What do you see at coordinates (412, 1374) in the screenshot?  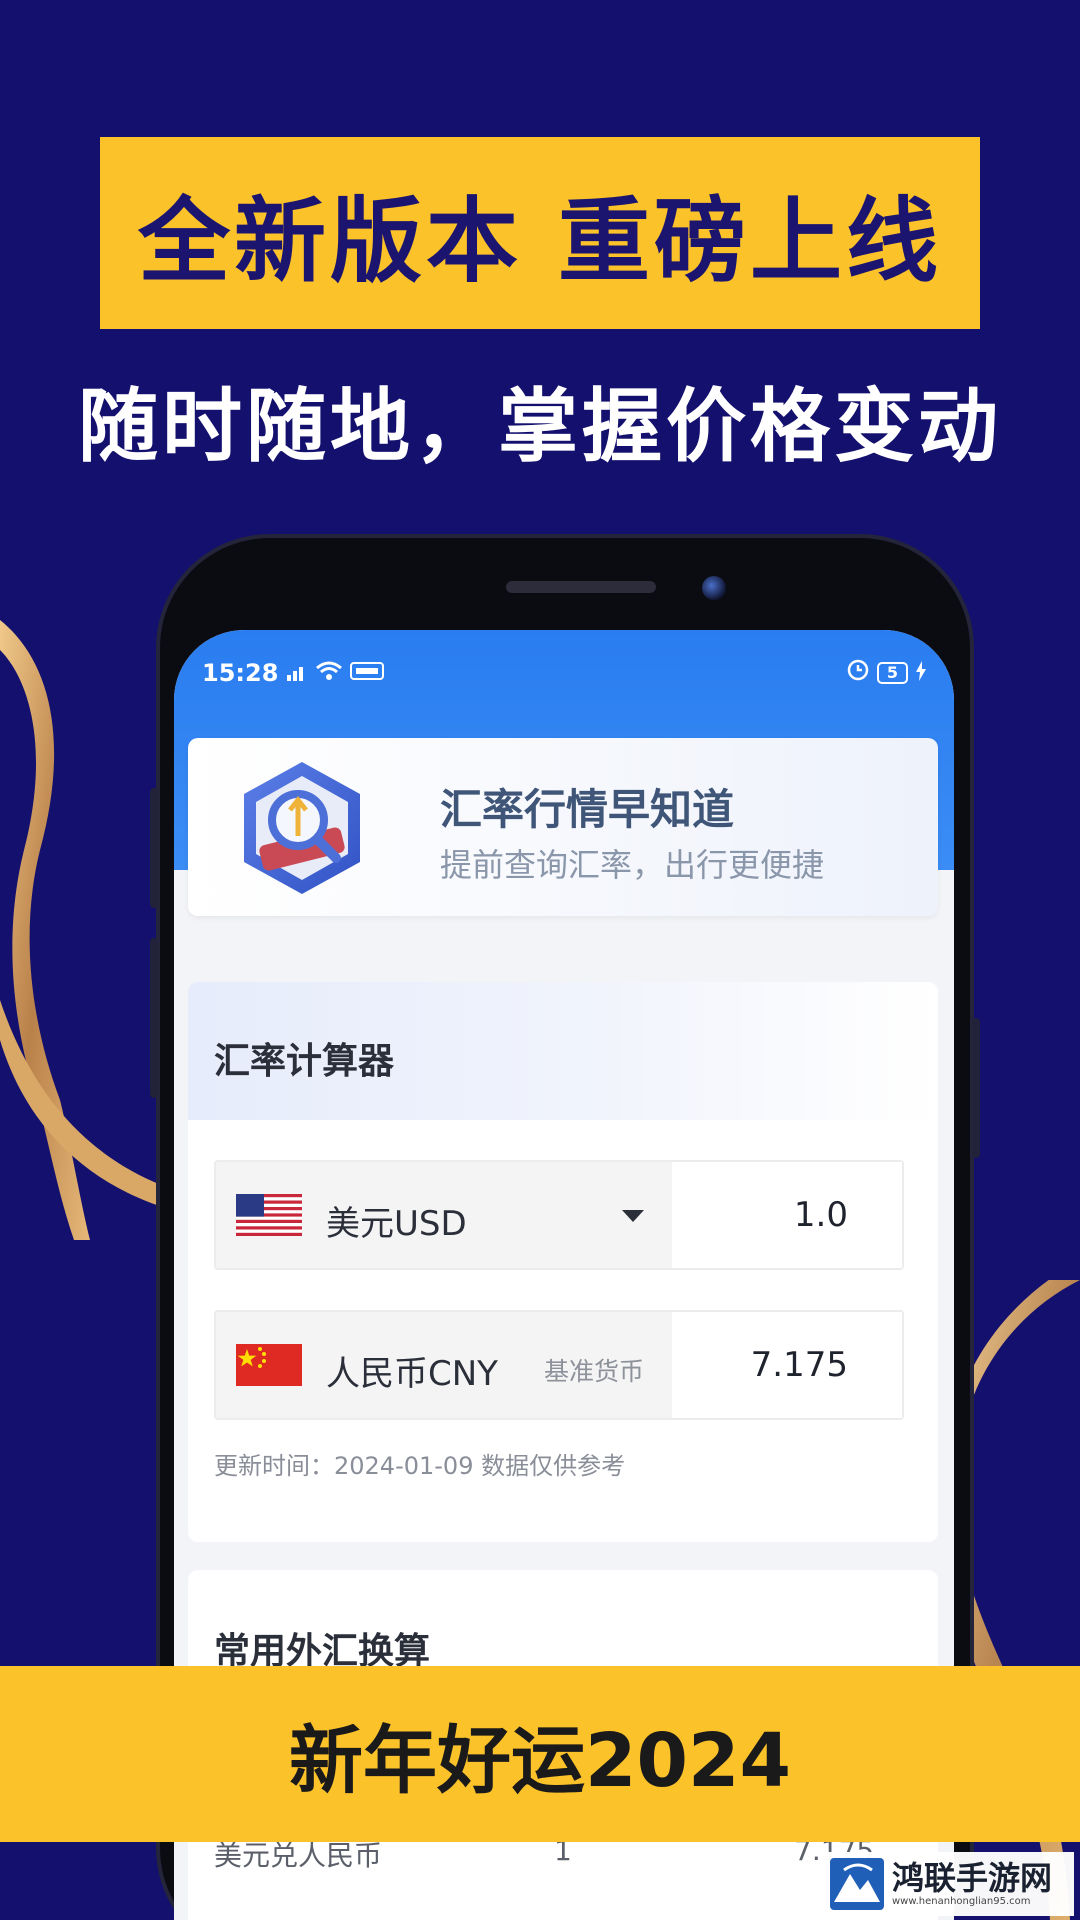 I see `to-currency-name: 人民币CNY` at bounding box center [412, 1374].